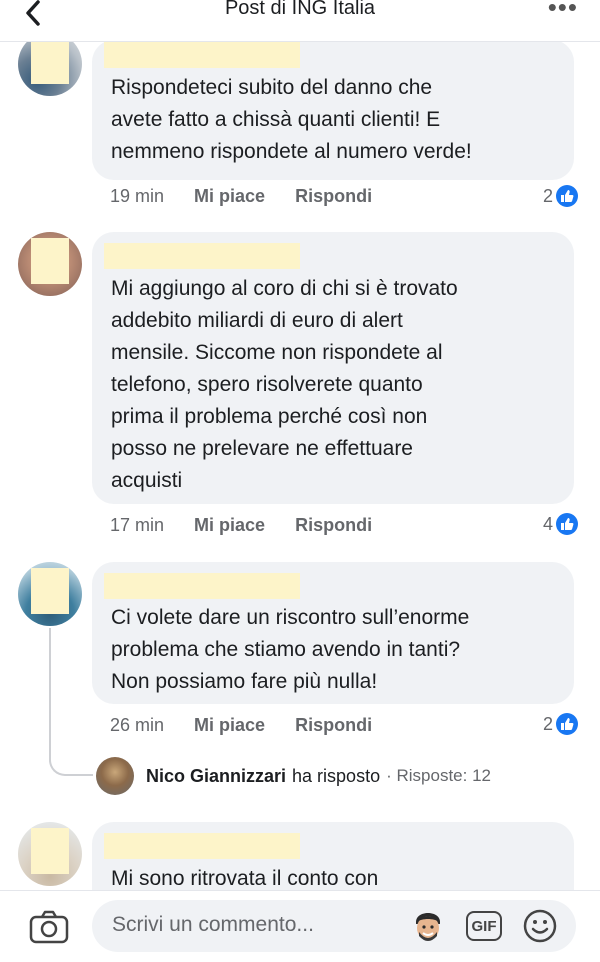  What do you see at coordinates (216, 775) in the screenshot?
I see `reply-author-name: Nico Giannizzari` at bounding box center [216, 775].